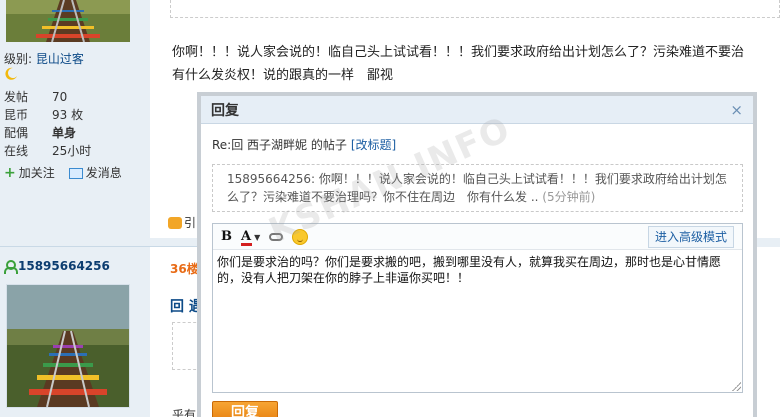  What do you see at coordinates (11, 74) in the screenshot?
I see `moon-level-icon` at bounding box center [11, 74].